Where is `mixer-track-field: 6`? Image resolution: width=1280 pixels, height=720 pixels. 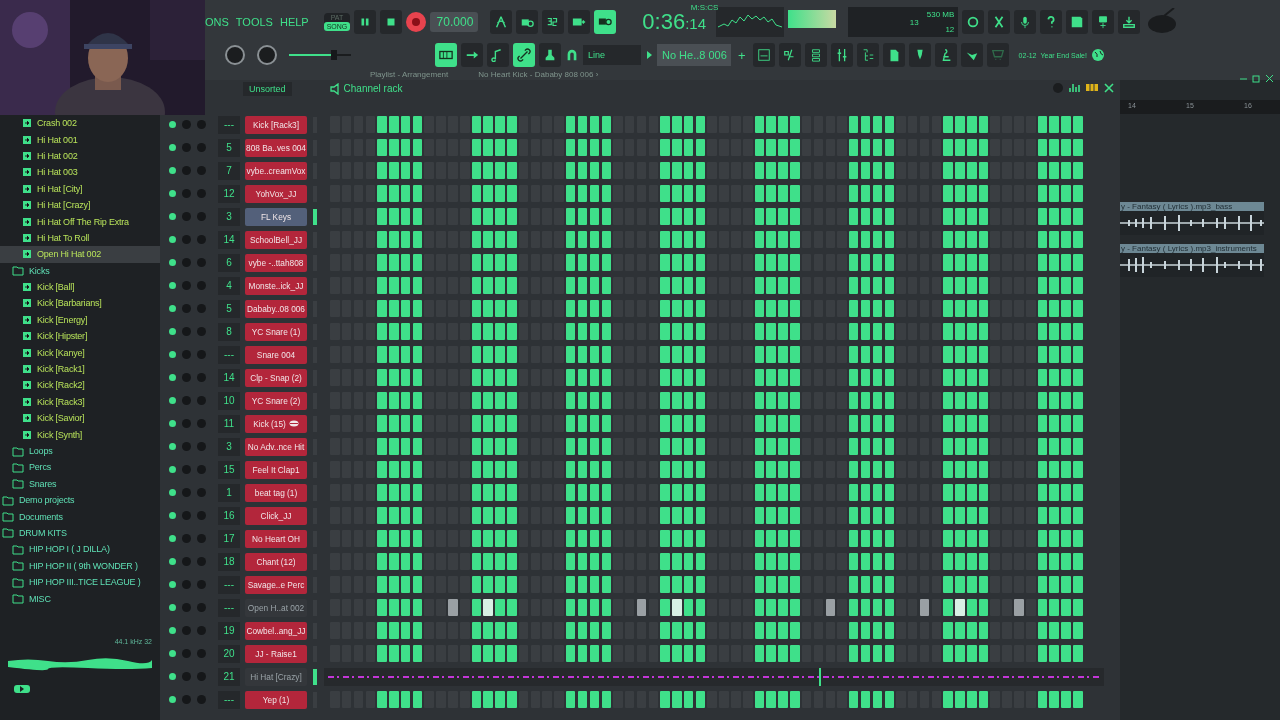
mixer-track-field: 6 is located at coordinates (229, 262).